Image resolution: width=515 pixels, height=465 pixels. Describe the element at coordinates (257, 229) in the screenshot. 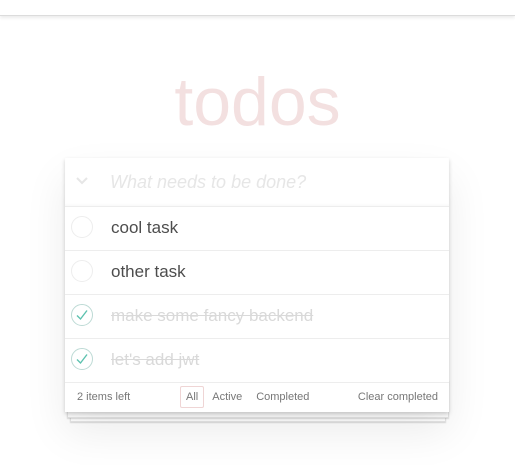

I see `todo-item: cool task` at that location.